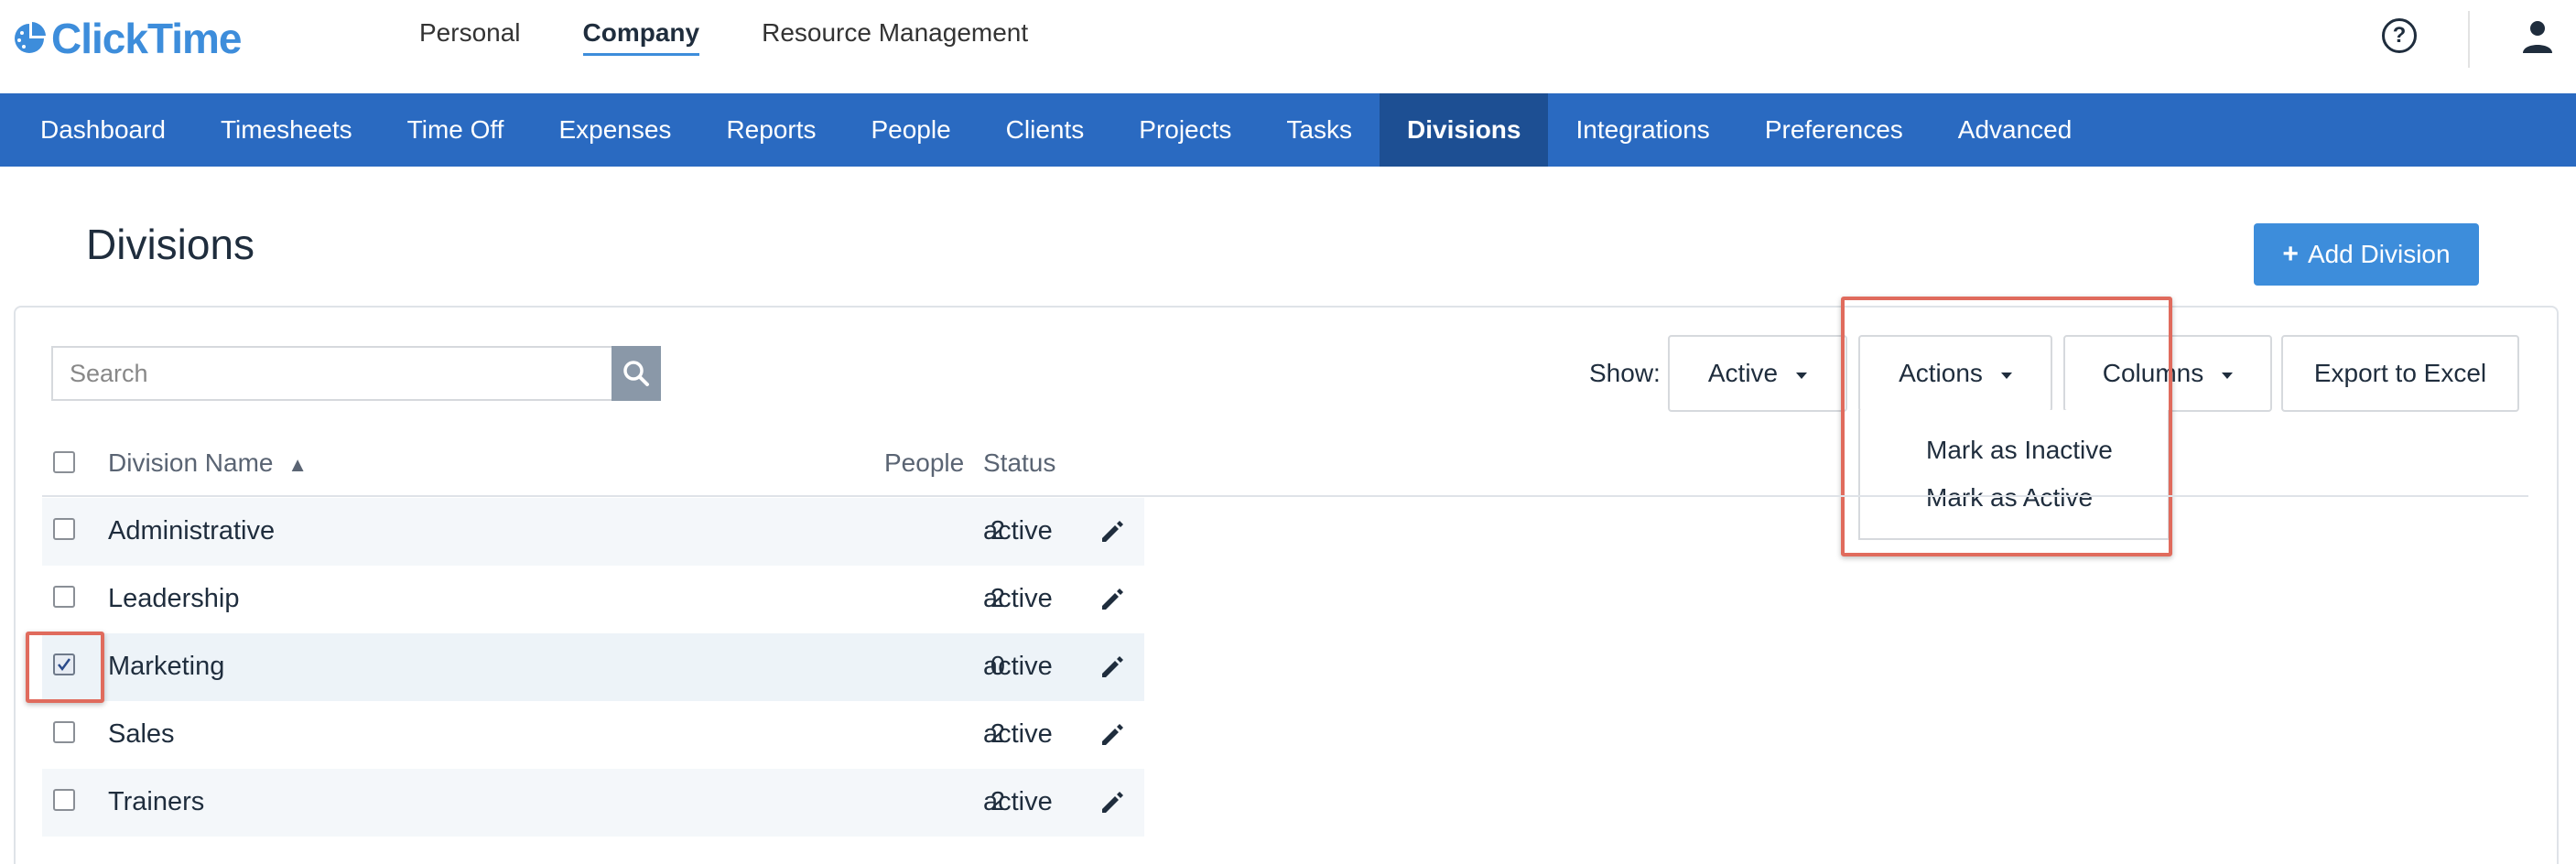 The width and height of the screenshot is (2576, 864). I want to click on plus-icon: +, so click(2291, 254).